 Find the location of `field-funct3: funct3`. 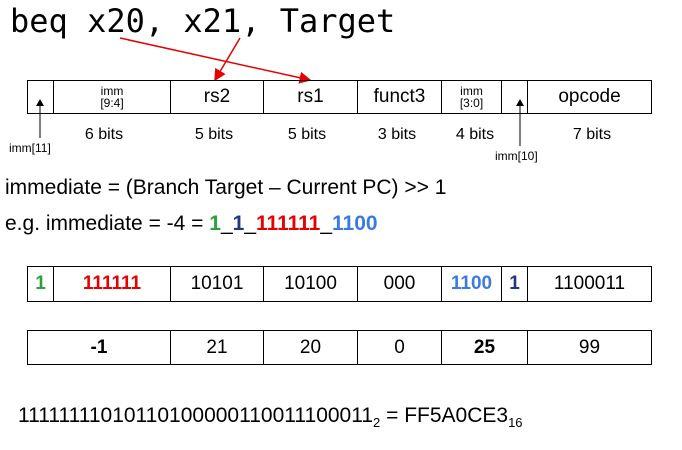

field-funct3: funct3 is located at coordinates (400, 97).